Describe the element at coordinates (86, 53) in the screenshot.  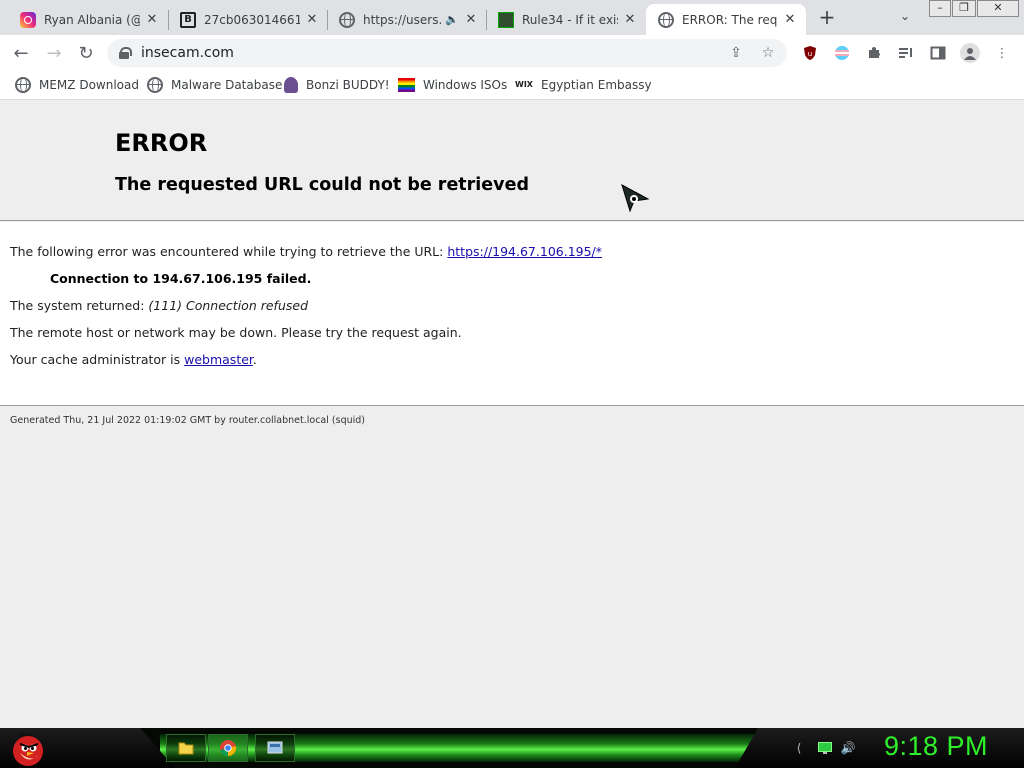
I see `reload-button: ↻` at that location.